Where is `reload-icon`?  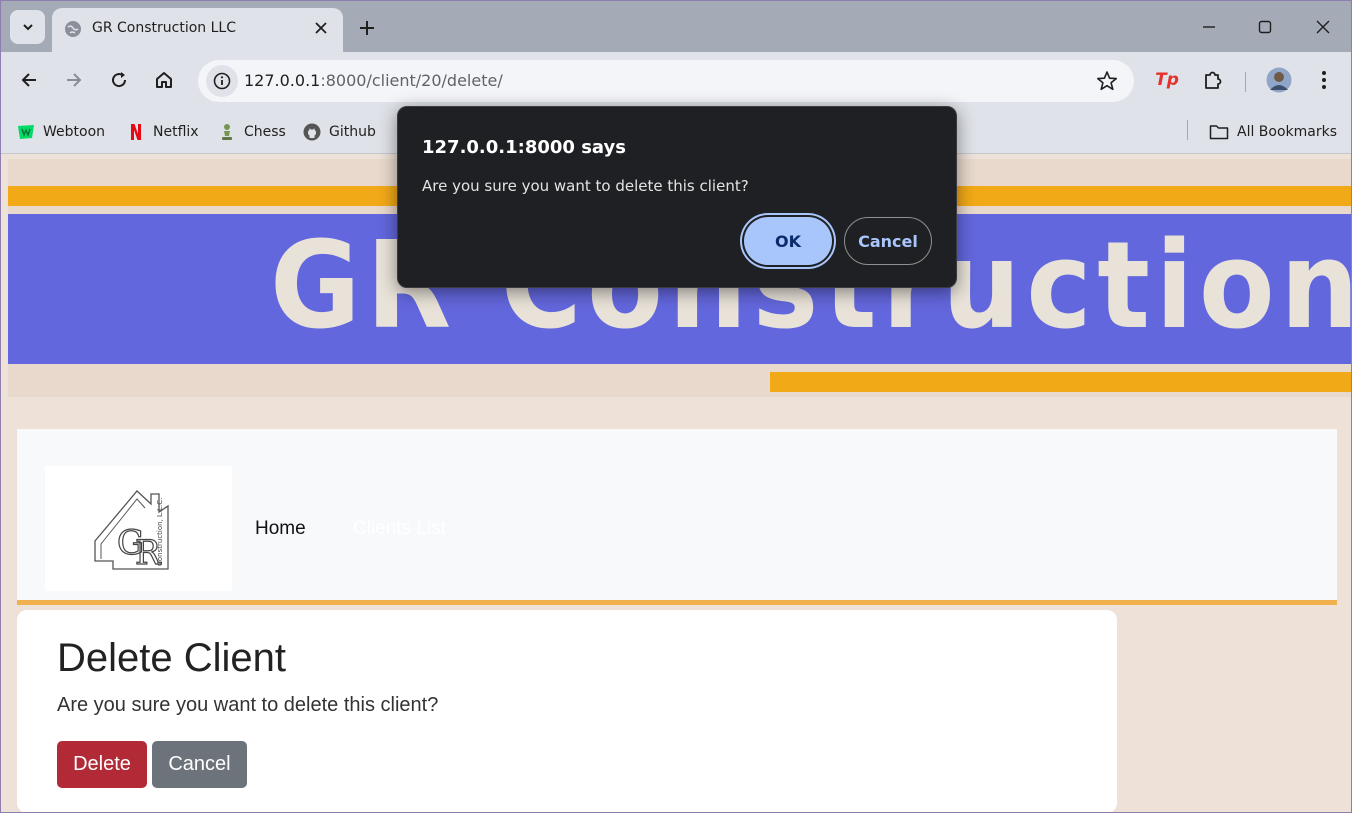 reload-icon is located at coordinates (119, 80).